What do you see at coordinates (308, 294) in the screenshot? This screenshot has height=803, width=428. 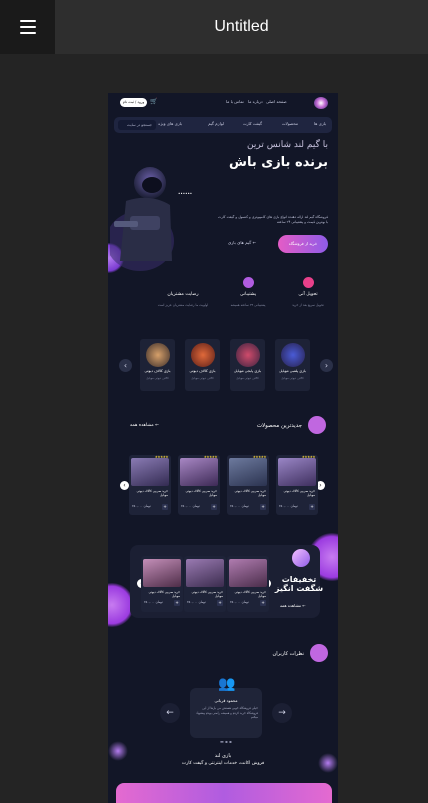 I see `feature-title: تحویل آنی` at bounding box center [308, 294].